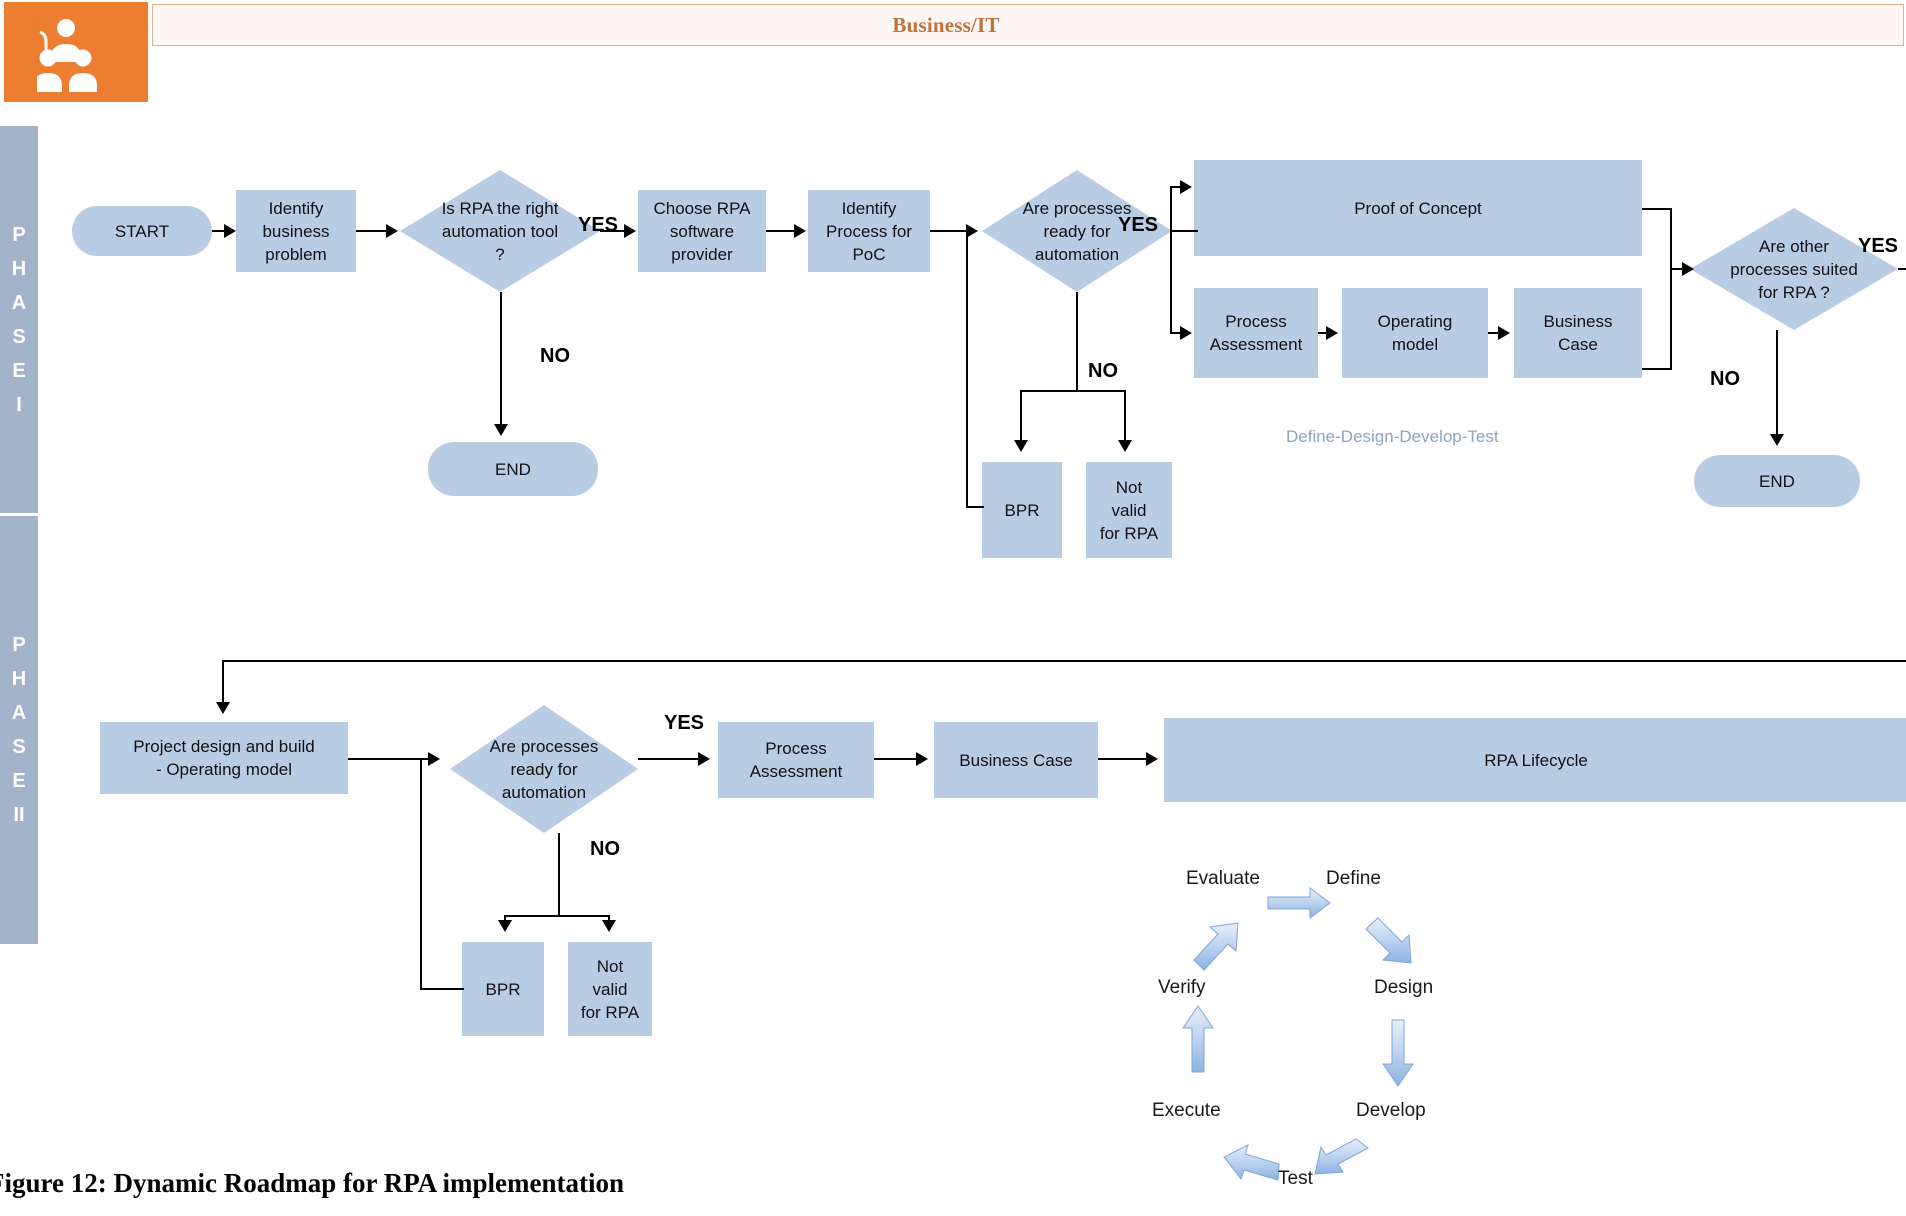  I want to click on arrow-test-to-execute, so click(1251, 1162).